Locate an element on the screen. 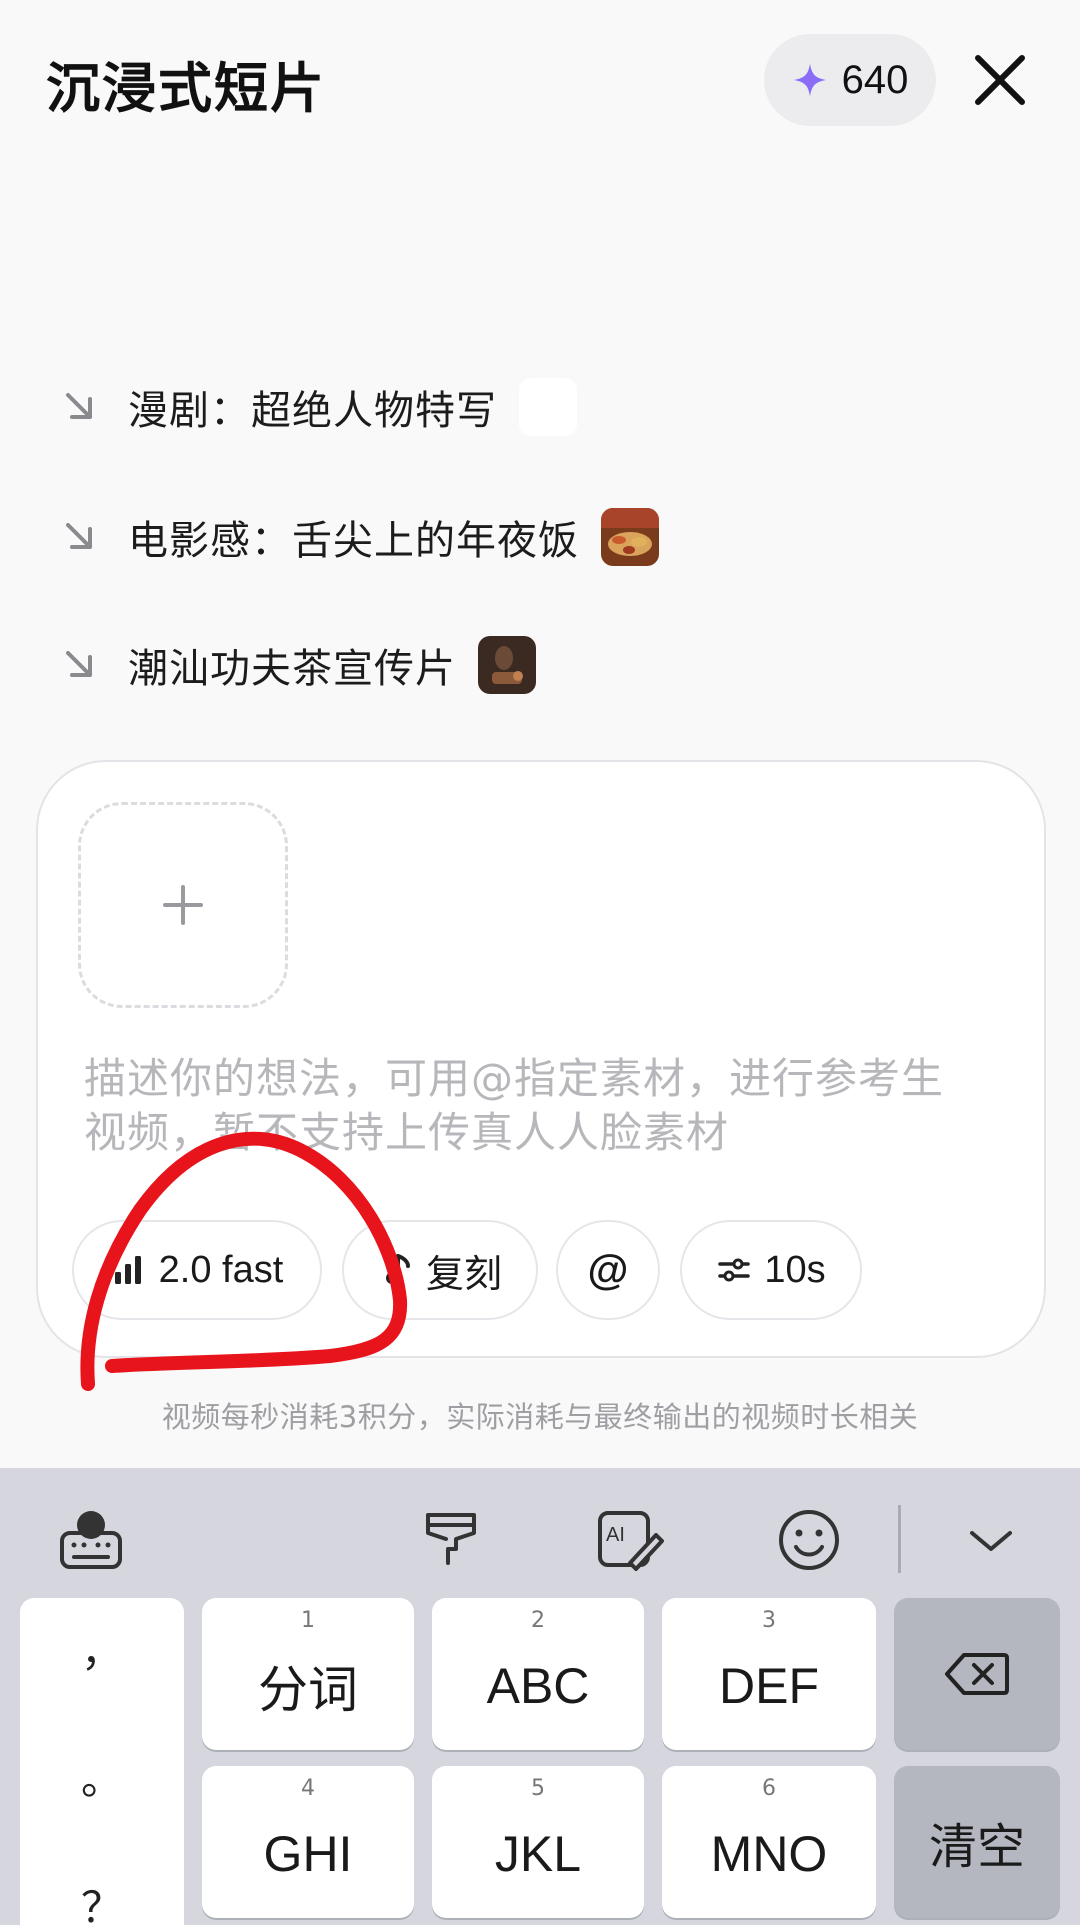 The image size is (1080, 1925). prompt-input: 描述你的想法，可用@指定素材，进行参考生视频，暂不支持上传真人人脸素材 is located at coordinates (534, 1106).